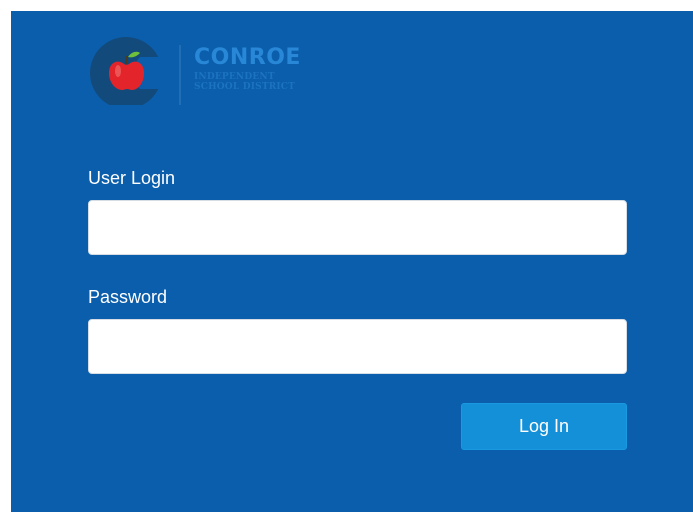 The width and height of the screenshot is (693, 512). Describe the element at coordinates (245, 87) in the screenshot. I see `logo-subtitle-line2: SCHOOL DISTRICT` at that location.